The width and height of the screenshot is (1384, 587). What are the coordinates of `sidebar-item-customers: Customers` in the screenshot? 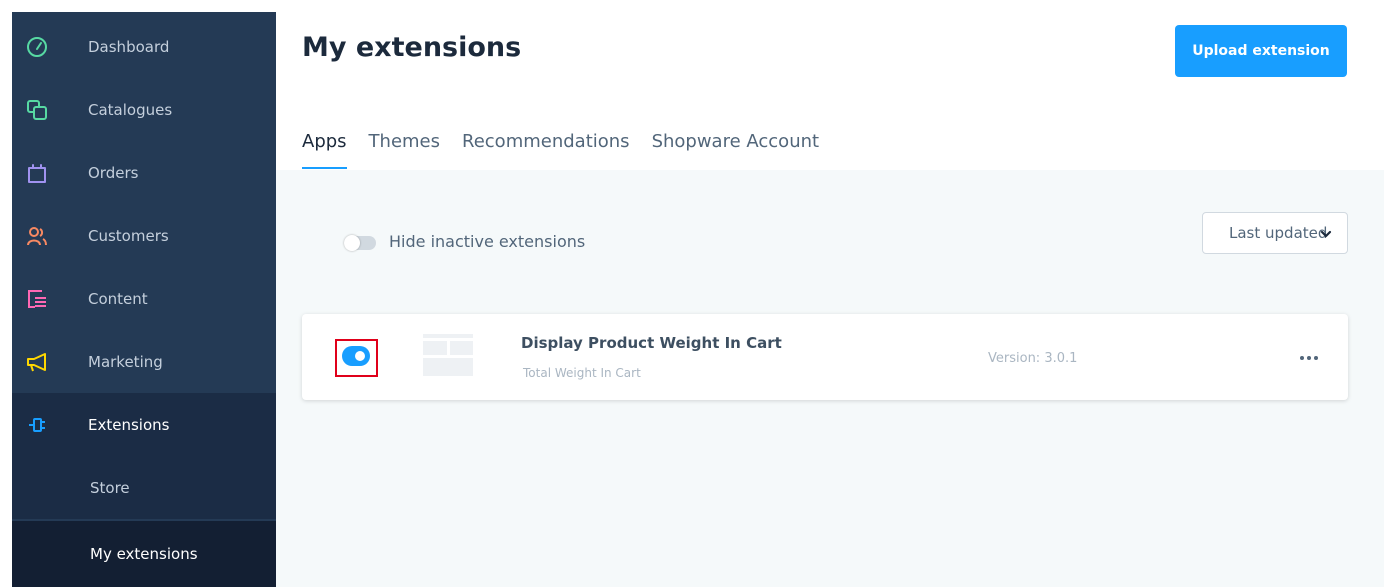 It's located at (144, 235).